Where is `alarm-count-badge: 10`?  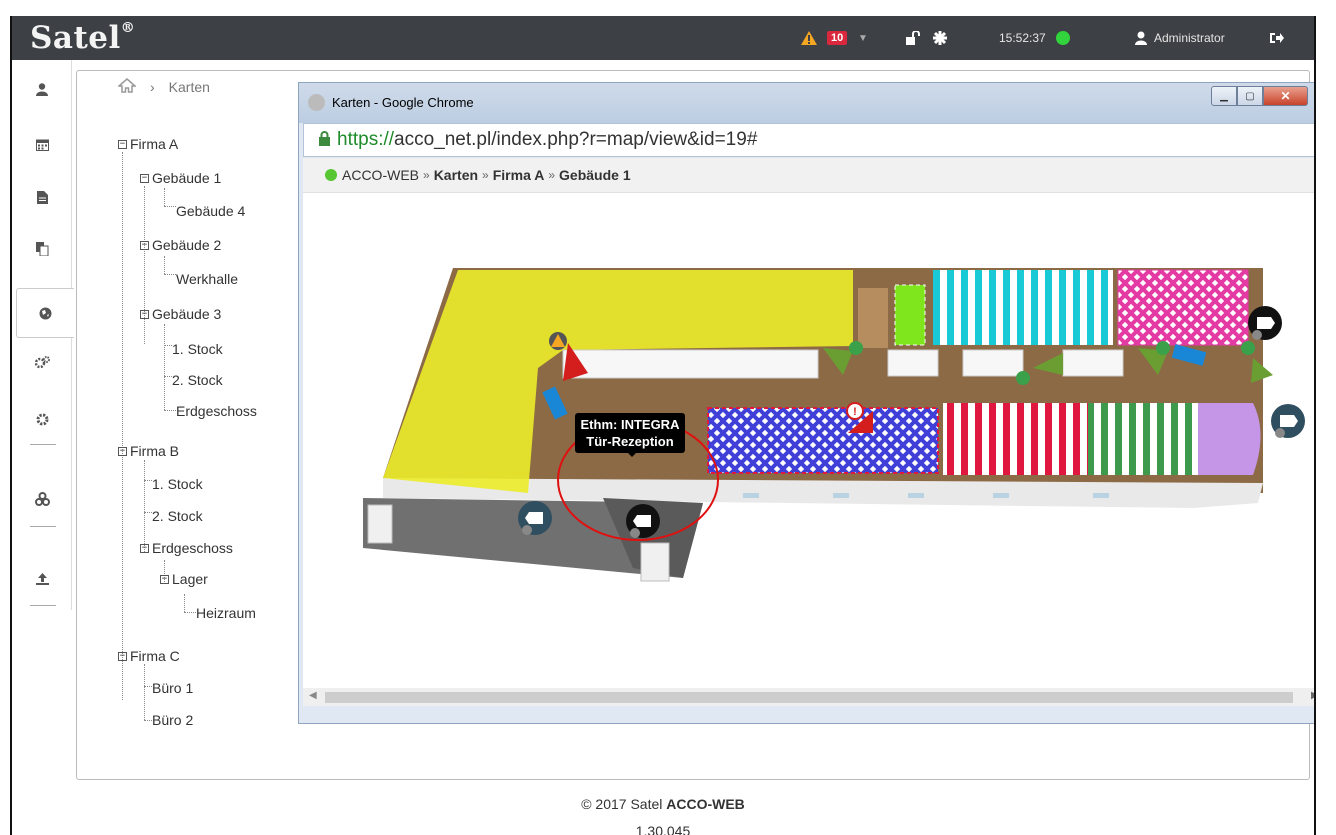
alarm-count-badge: 10 is located at coordinates (837, 38).